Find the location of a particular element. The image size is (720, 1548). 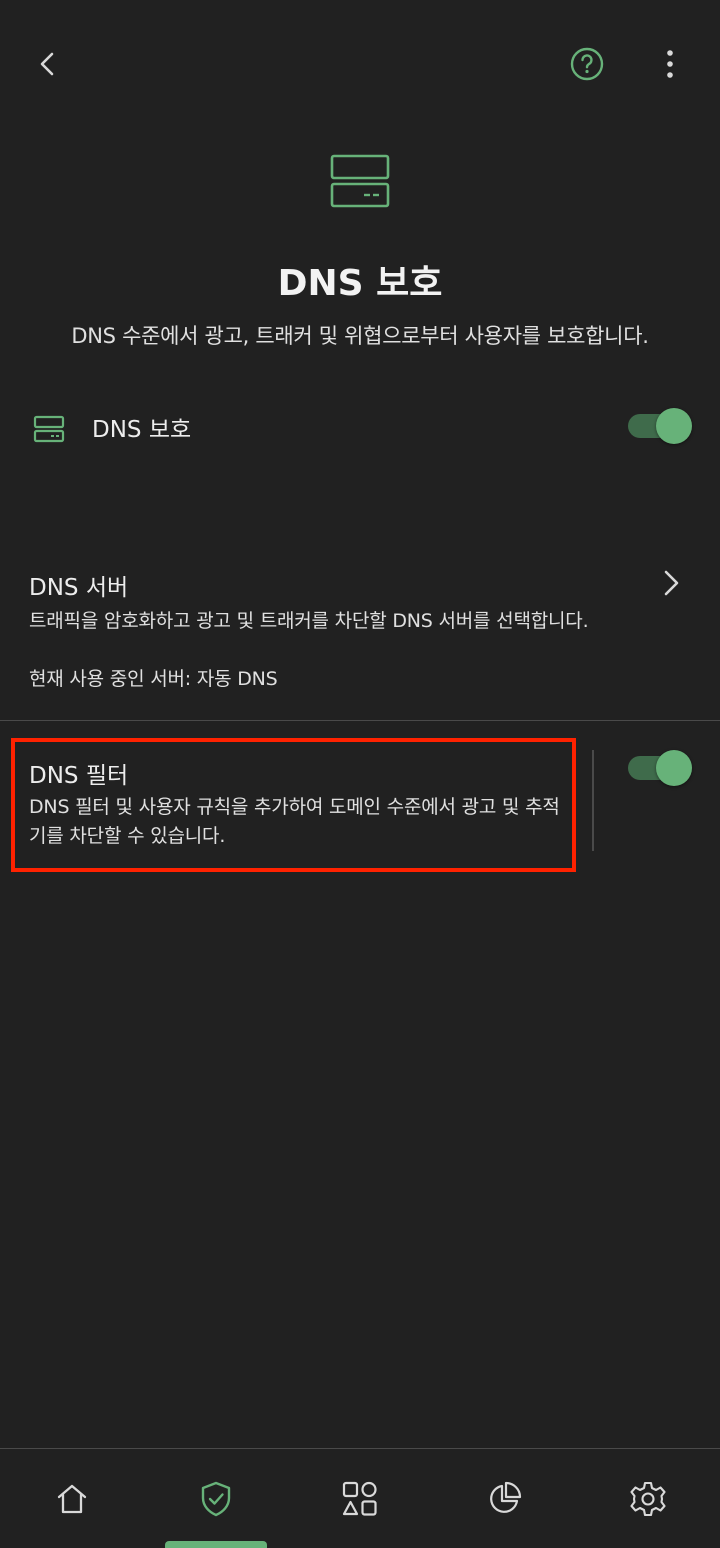

nav-statistics is located at coordinates (504, 1498).